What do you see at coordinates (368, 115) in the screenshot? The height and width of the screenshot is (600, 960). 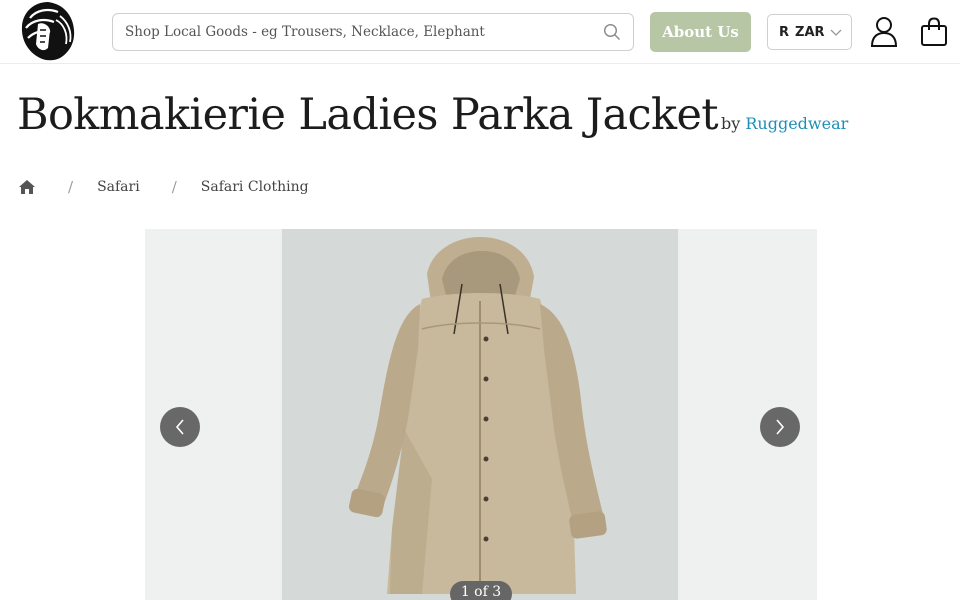 I see `product-title: Bokmakierie Ladies Parka Jacket` at bounding box center [368, 115].